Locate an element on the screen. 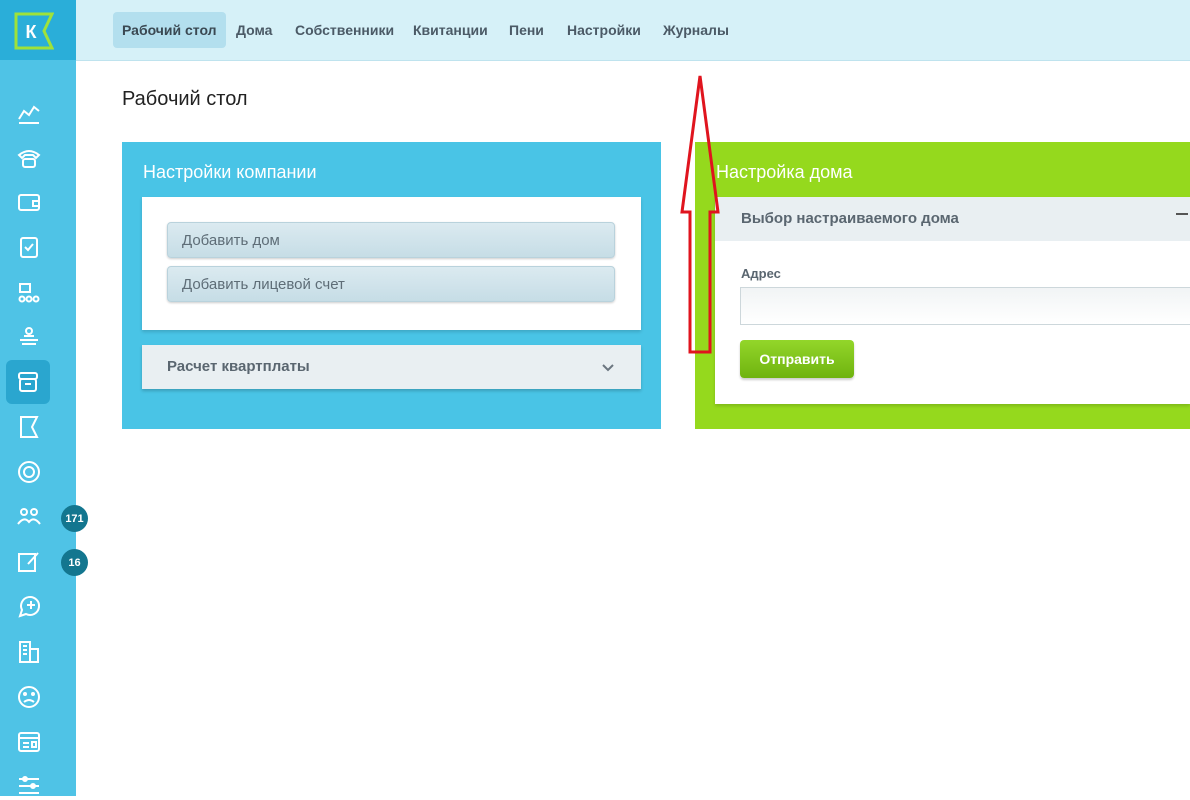 The height and width of the screenshot is (800, 1190). svg-text: К is located at coordinates (32, 32).